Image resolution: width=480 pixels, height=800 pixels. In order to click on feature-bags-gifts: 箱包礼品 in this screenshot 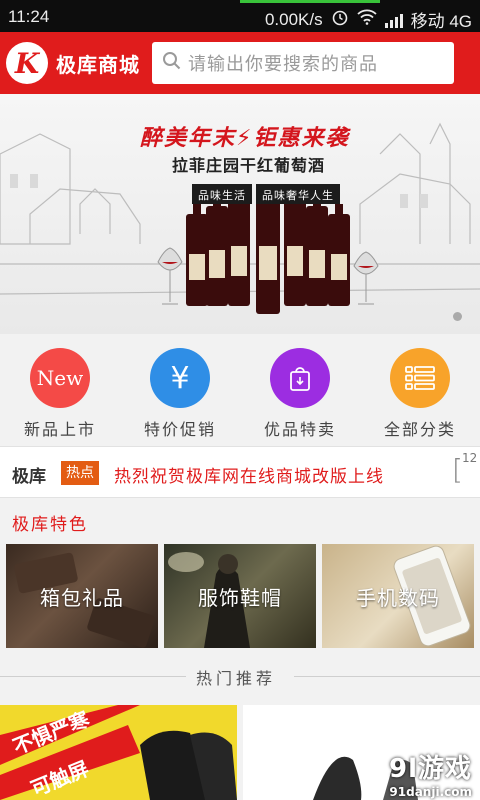, I will do `click(82, 596)`.